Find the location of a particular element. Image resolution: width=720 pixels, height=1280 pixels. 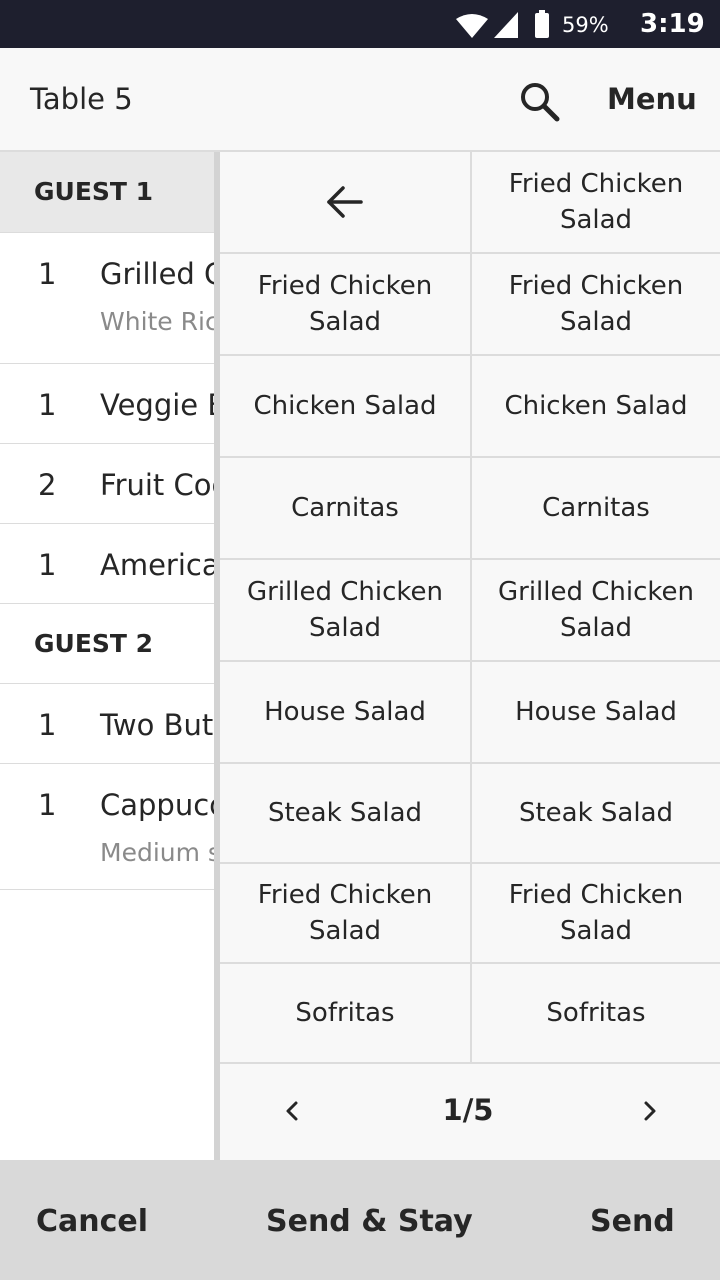

item-name: Cappuccino is located at coordinates (157, 805).